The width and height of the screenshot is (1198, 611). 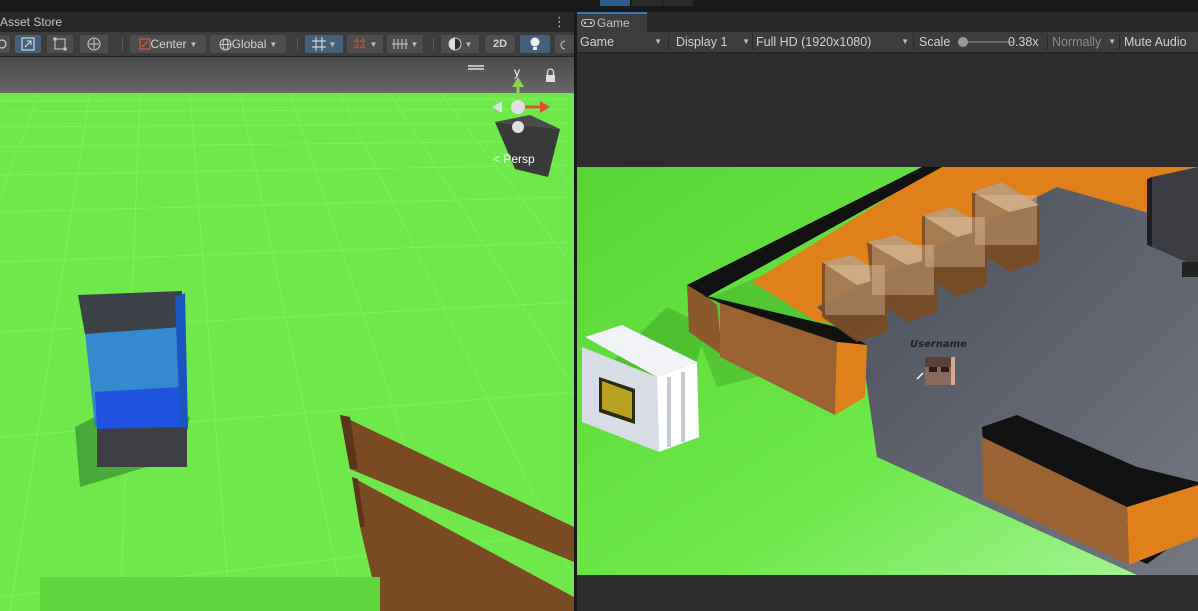 What do you see at coordinates (287, 77) in the screenshot?
I see `sky-horizon` at bounding box center [287, 77].